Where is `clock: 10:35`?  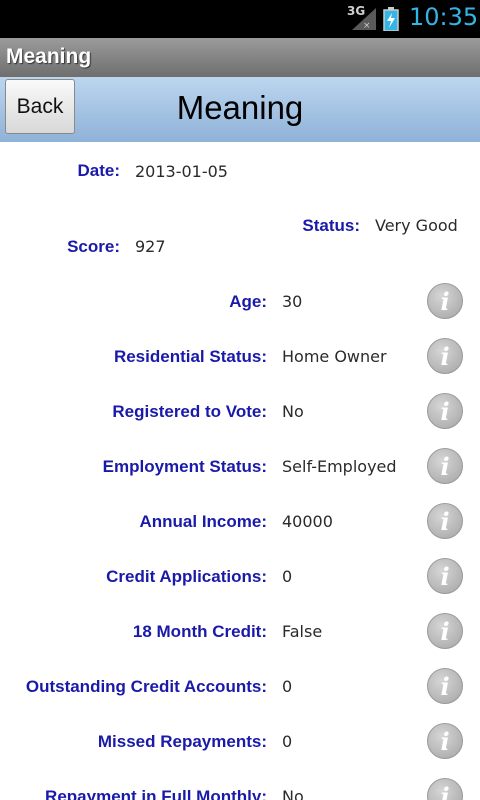
clock: 10:35 is located at coordinates (444, 17).